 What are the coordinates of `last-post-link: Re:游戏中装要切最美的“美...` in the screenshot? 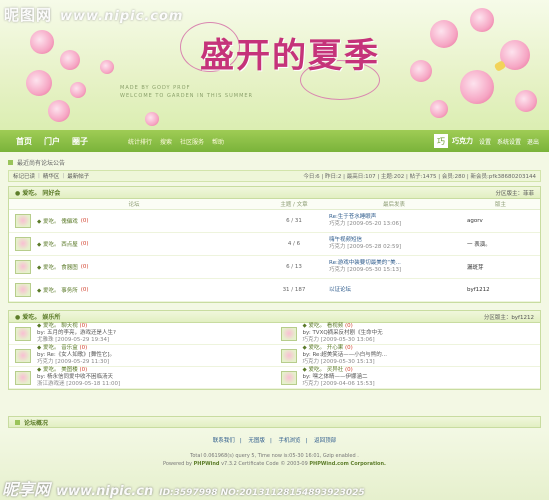 It's located at (394, 263).